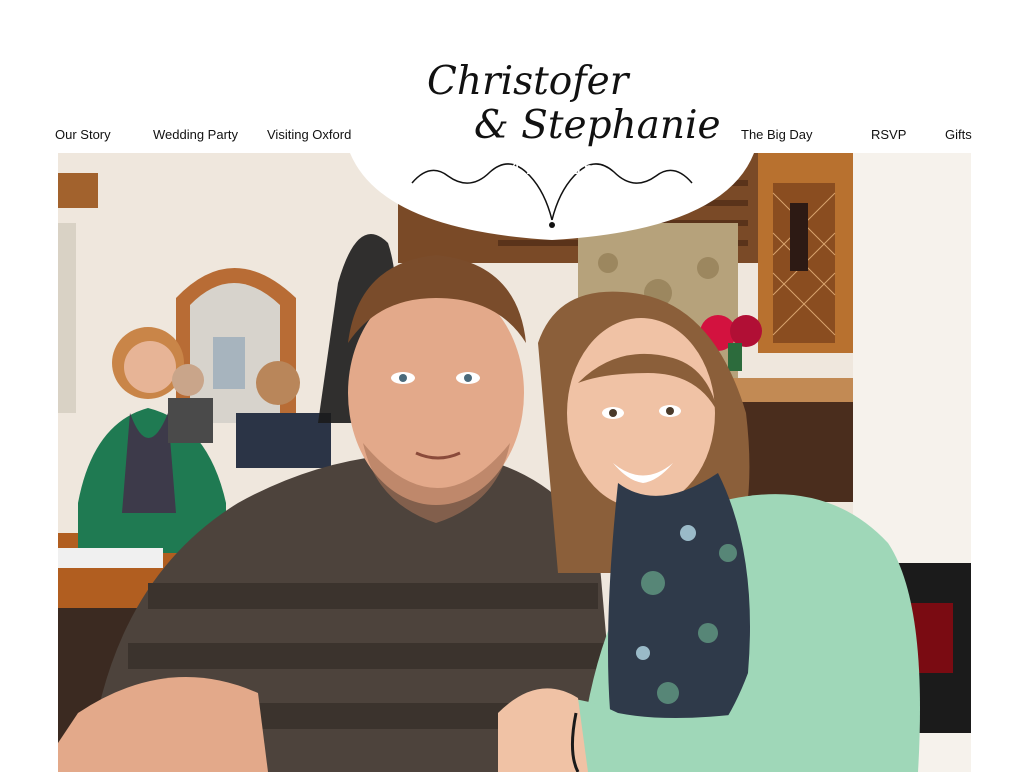  I want to click on nav-wedding-party-link: Wedding Party, so click(195, 134).